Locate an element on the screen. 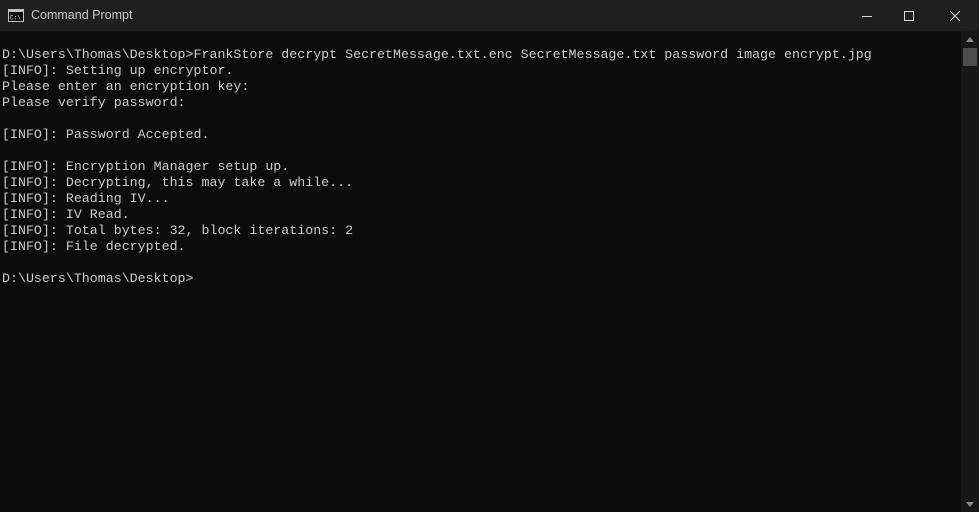 The height and width of the screenshot is (512, 979). vertical-scrollbar is located at coordinates (970, 271).